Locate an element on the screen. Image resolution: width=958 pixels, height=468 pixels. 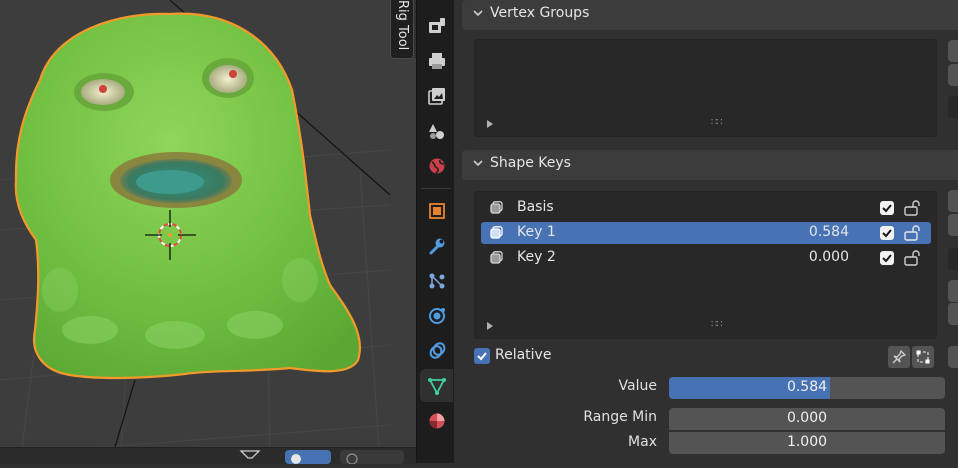
value-label: Value is located at coordinates (637, 386).